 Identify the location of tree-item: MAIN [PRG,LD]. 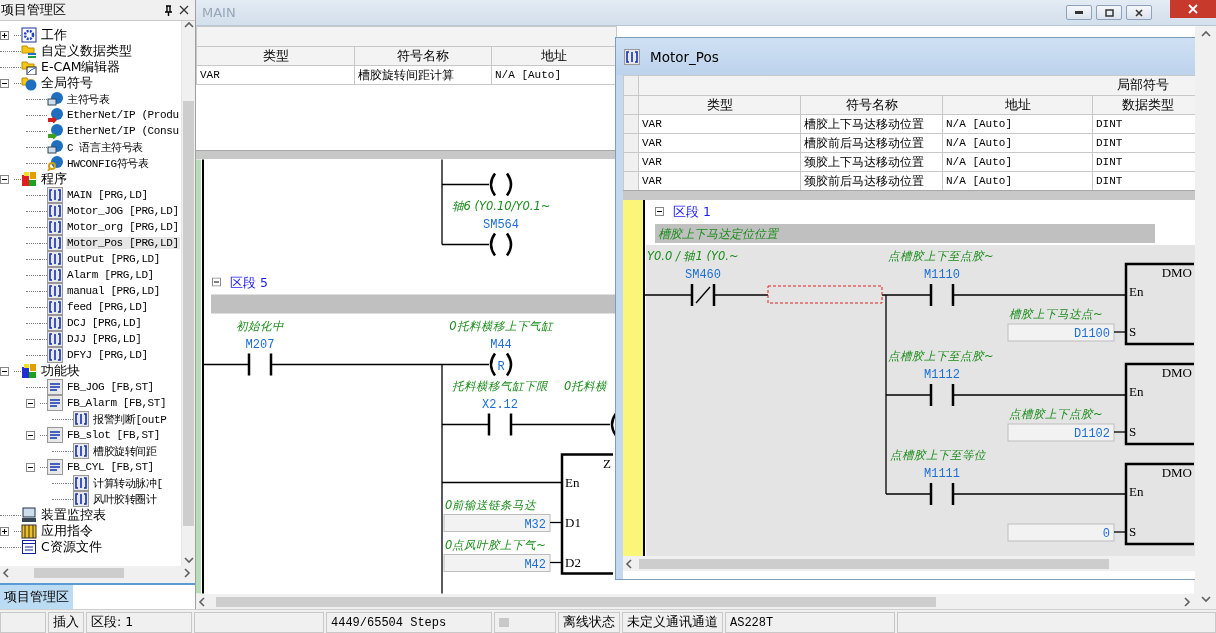
(107, 195).